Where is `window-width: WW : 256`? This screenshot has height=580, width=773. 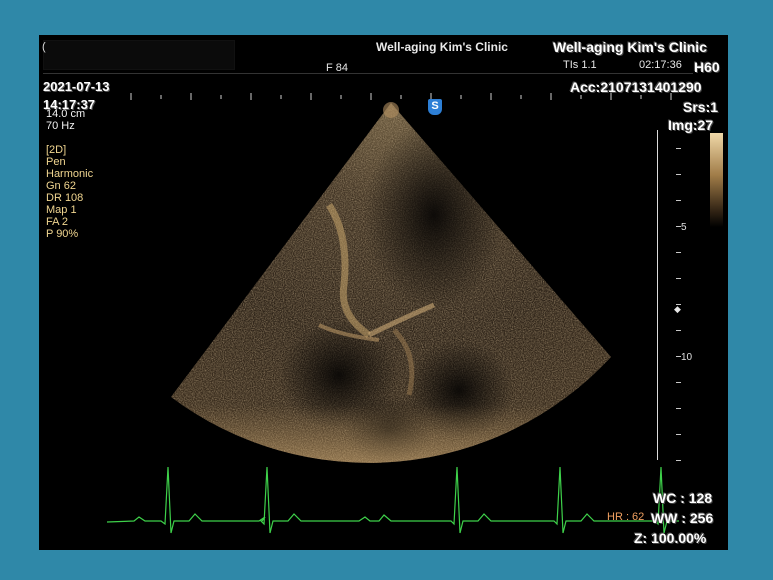
window-width: WW : 256 is located at coordinates (682, 518).